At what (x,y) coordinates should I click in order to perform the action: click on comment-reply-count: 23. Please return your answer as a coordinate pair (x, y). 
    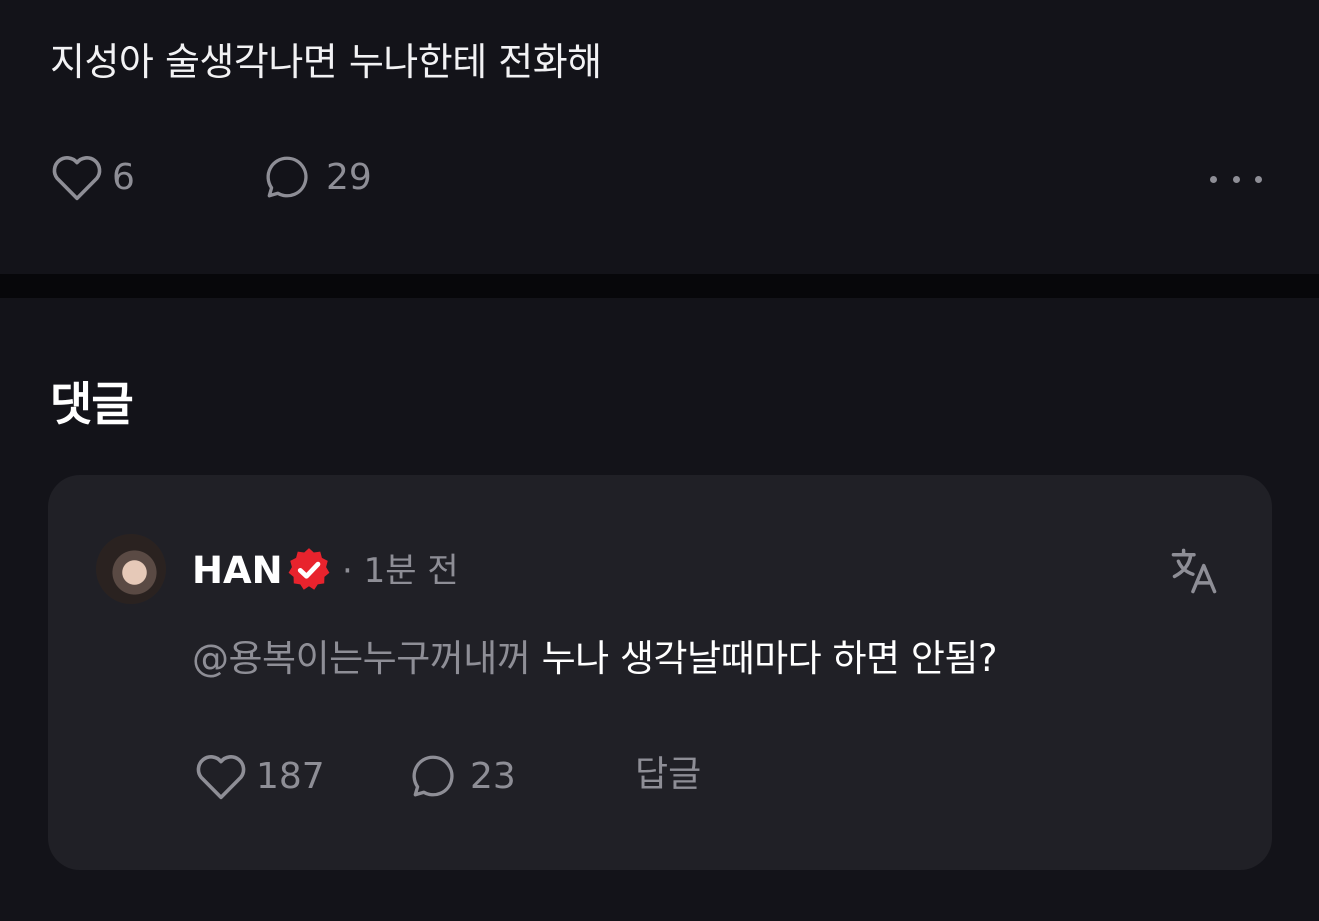
    Looking at the image, I should click on (493, 776).